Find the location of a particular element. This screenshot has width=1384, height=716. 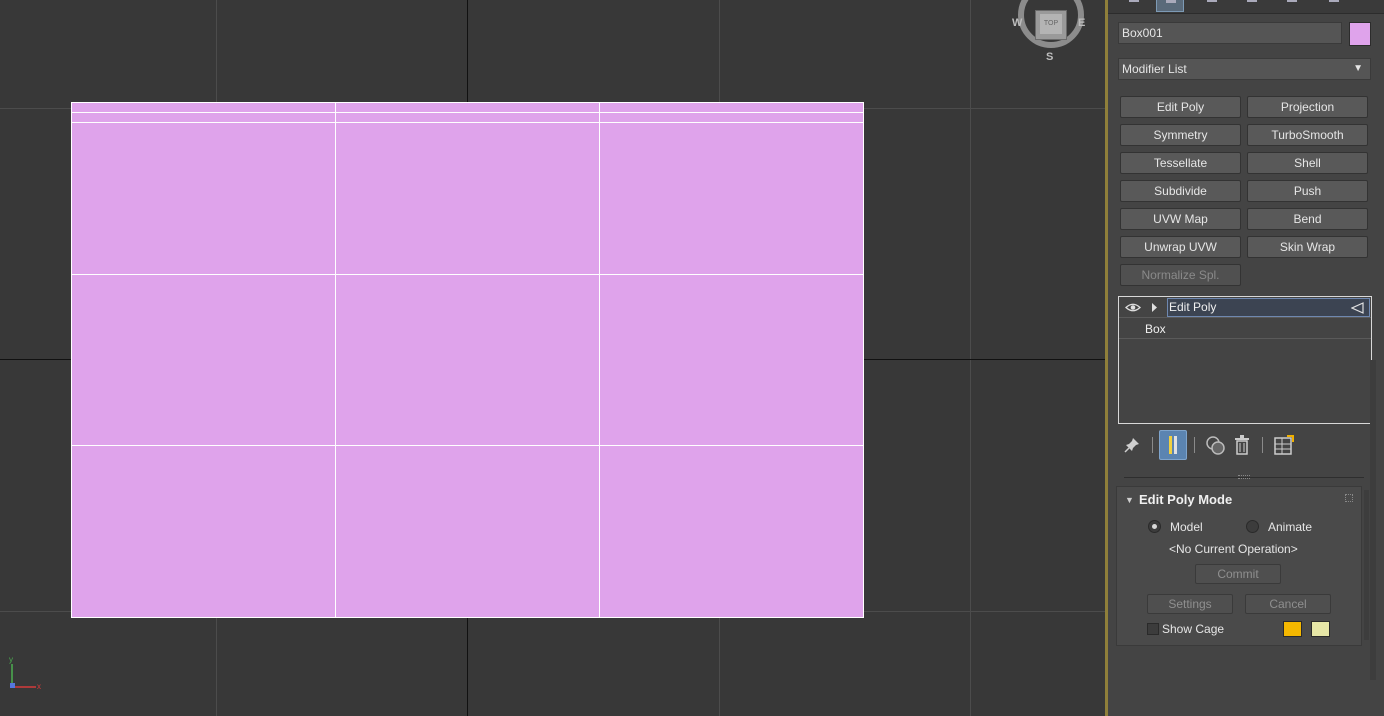

hierarchy-tab-icon is located at coordinates (1212, 6).